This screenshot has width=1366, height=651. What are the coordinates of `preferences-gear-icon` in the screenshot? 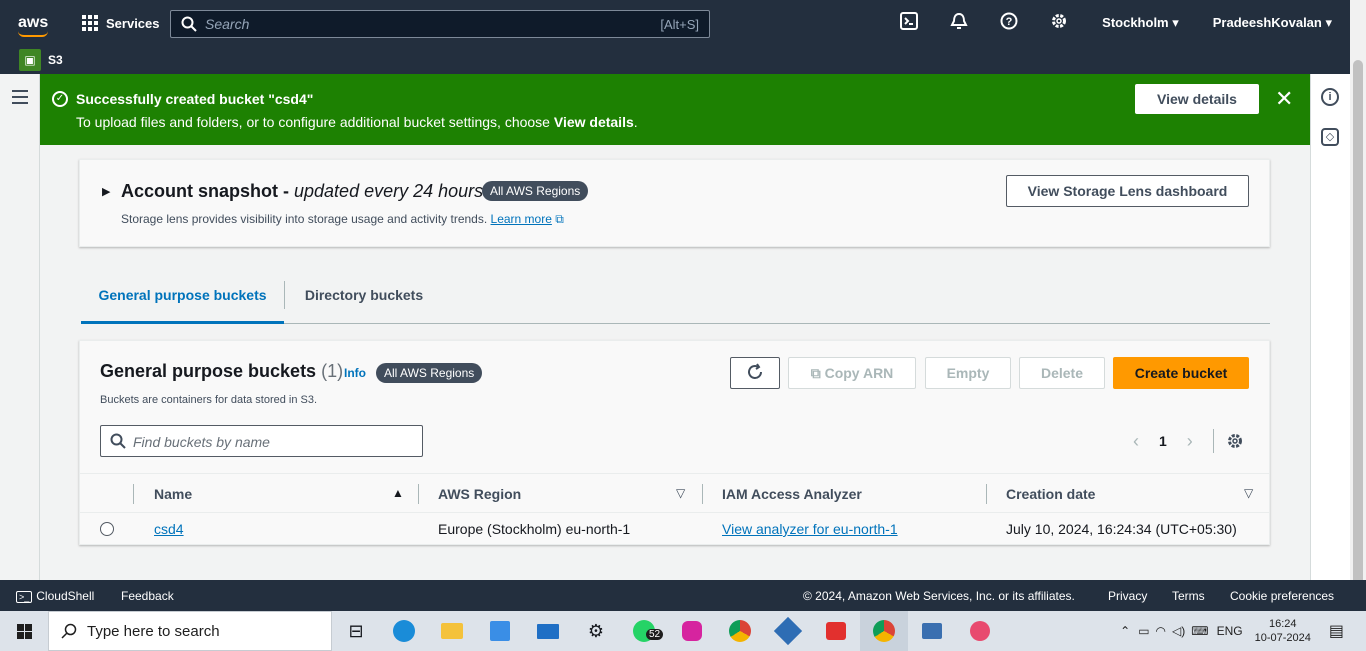 It's located at (1235, 441).